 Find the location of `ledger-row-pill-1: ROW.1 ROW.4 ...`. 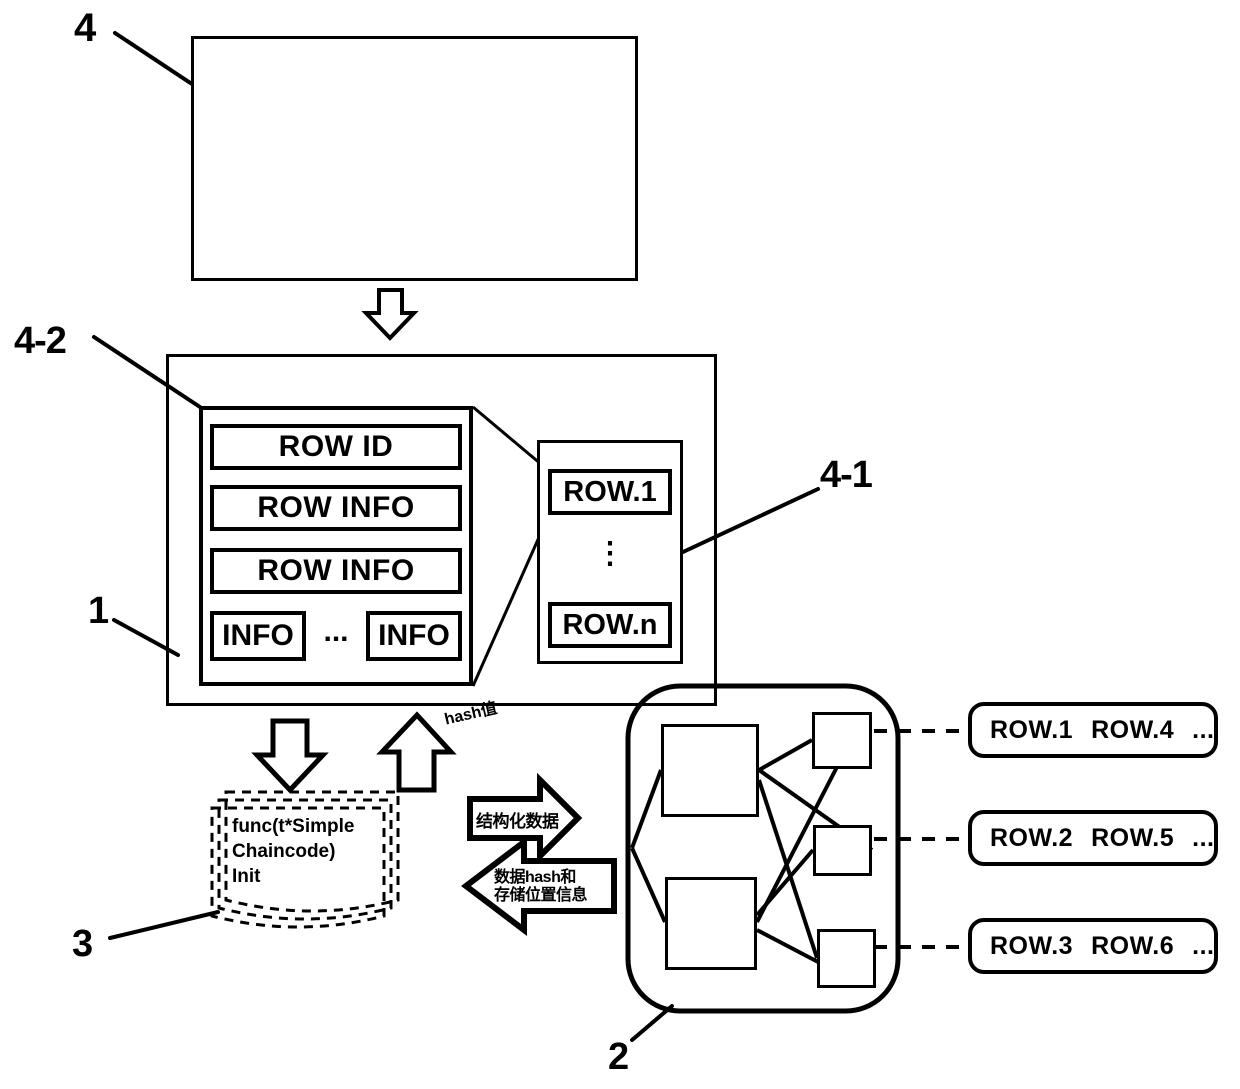

ledger-row-pill-1: ROW.1 ROW.4 ... is located at coordinates (1093, 730).